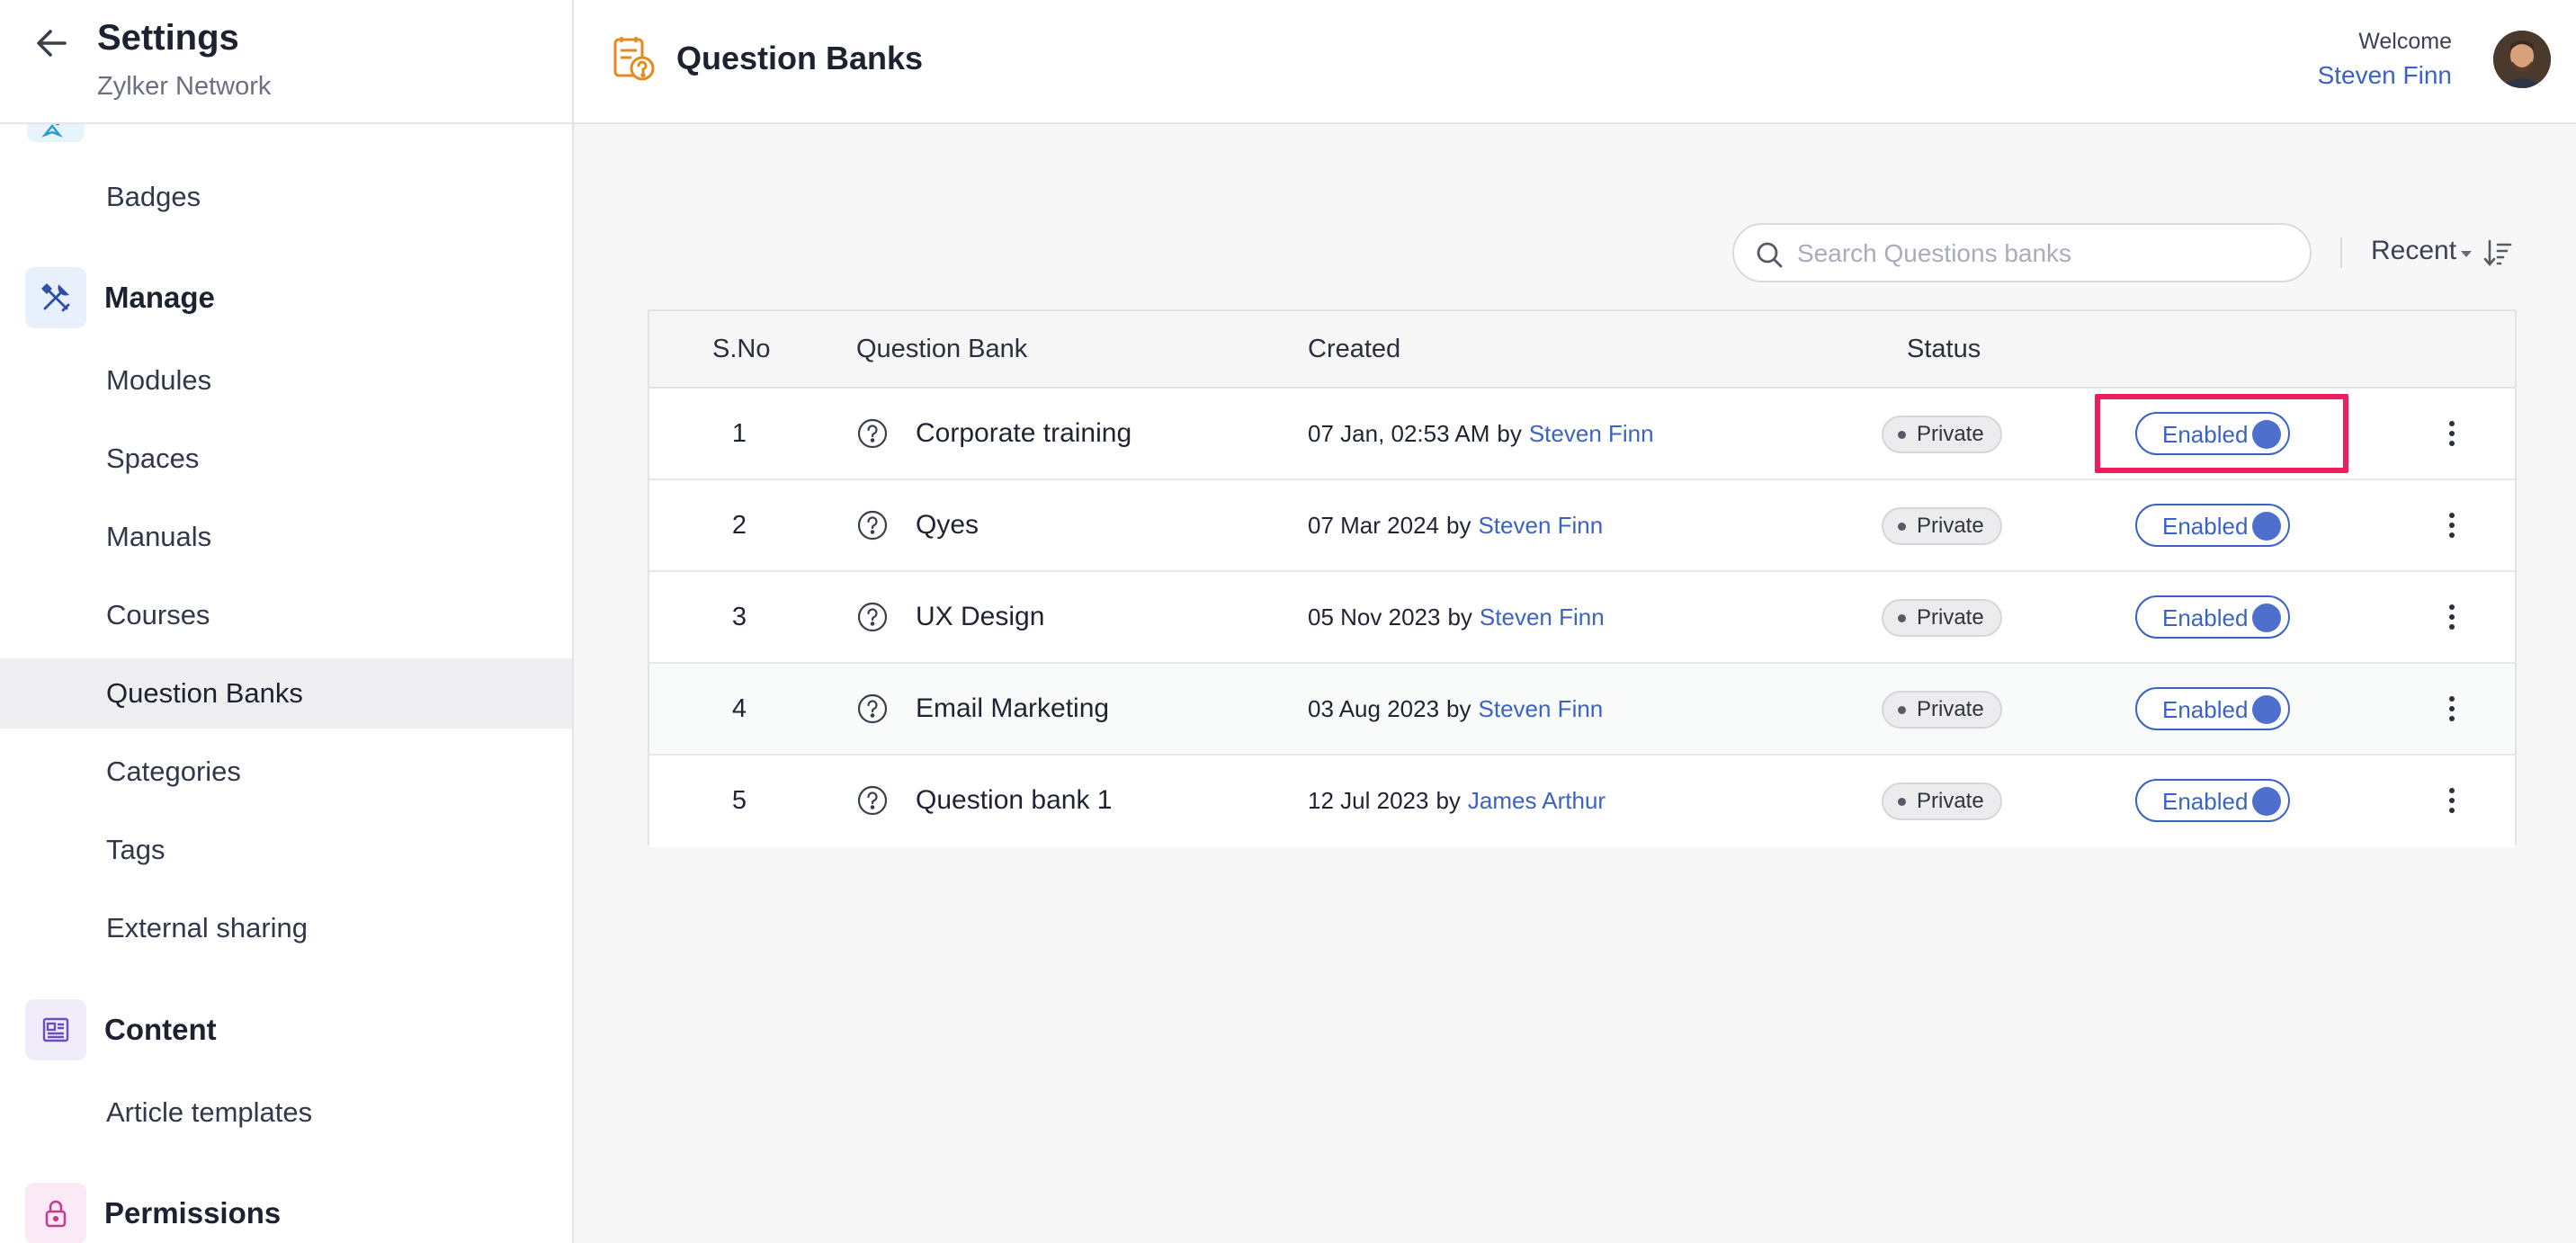 The height and width of the screenshot is (1243, 2576). I want to click on page-title: Question Banks, so click(800, 58).